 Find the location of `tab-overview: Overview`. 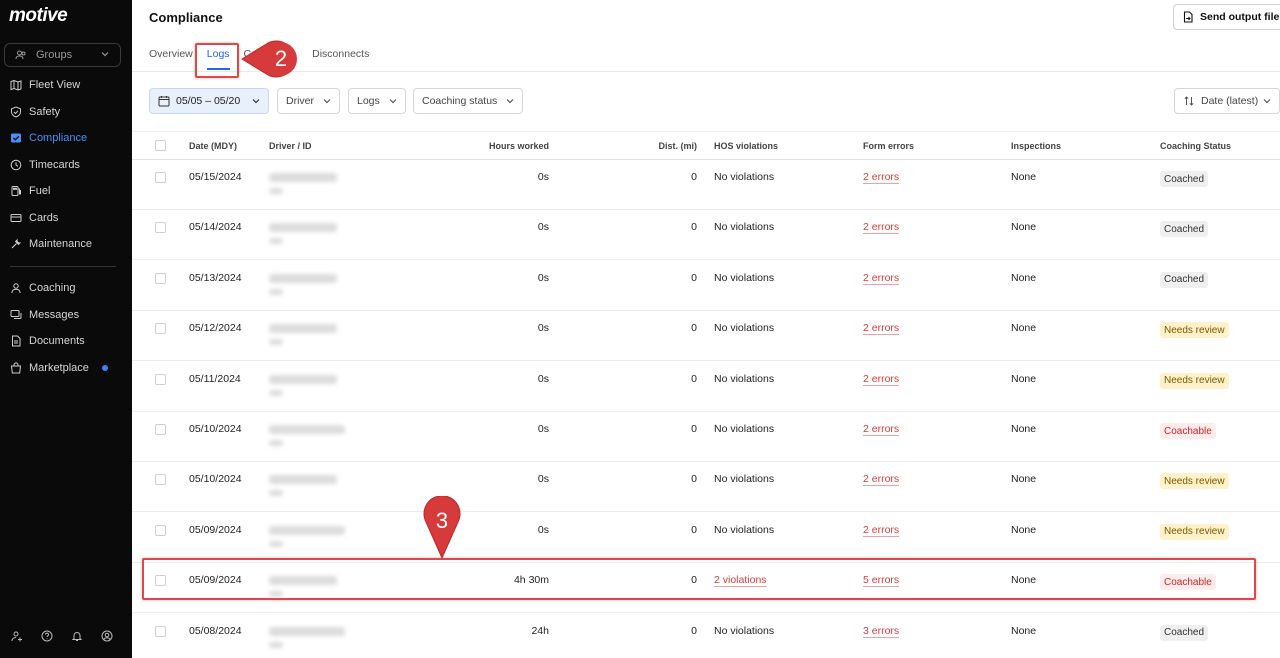

tab-overview: Overview is located at coordinates (171, 60).